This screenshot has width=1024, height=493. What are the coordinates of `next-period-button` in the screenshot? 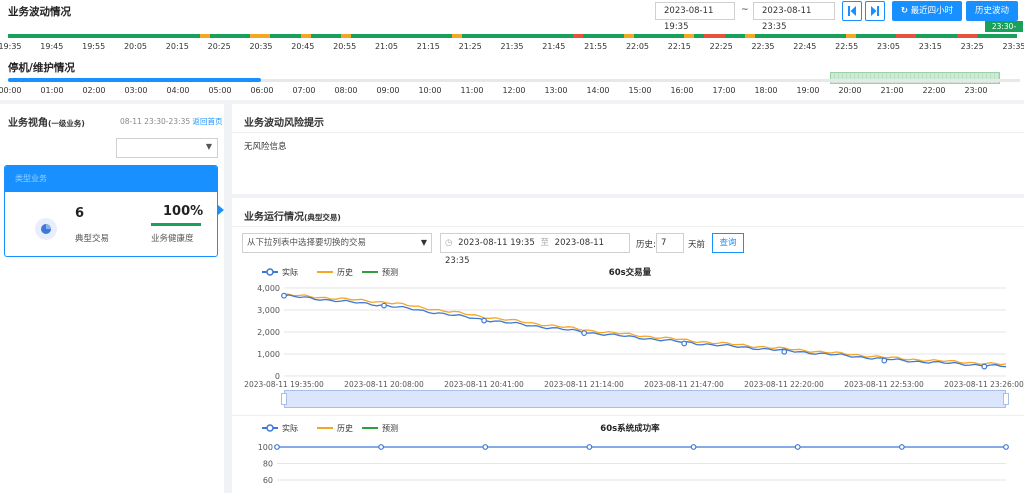 It's located at (875, 11).